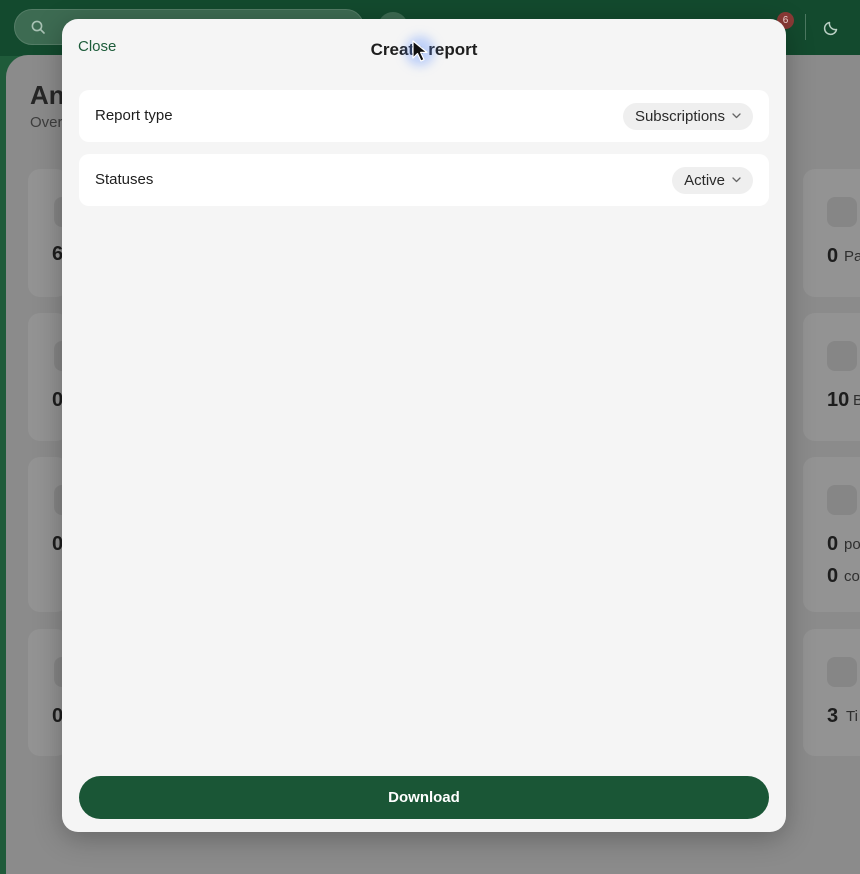 The image size is (860, 874). I want to click on stat-card-payments: 0 Pa, so click(831, 233).